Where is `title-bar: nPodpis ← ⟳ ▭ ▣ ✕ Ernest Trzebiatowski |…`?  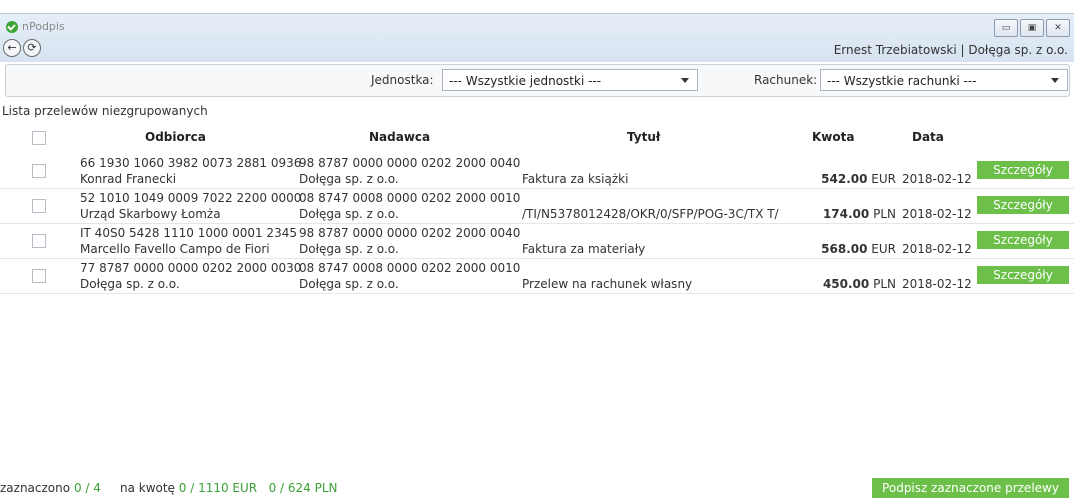
title-bar: nPodpis ← ⟳ ▭ ▣ ✕ Ernest Trzebiatowski |… is located at coordinates (537, 38).